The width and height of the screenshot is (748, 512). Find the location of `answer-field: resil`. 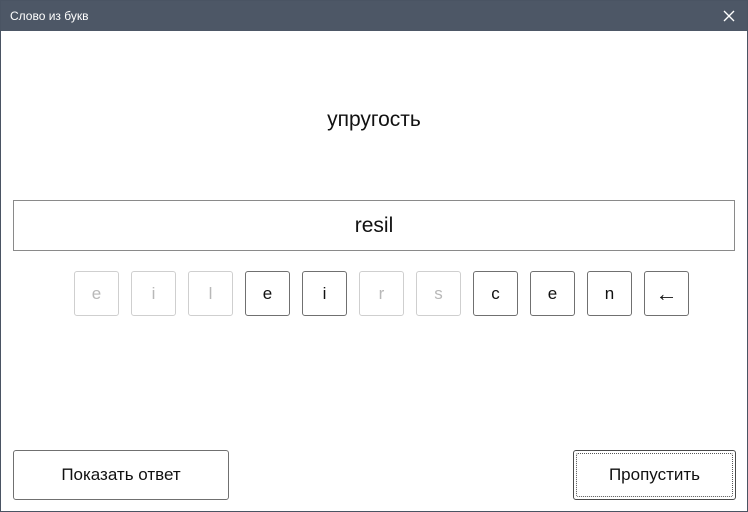

answer-field: resil is located at coordinates (374, 225).